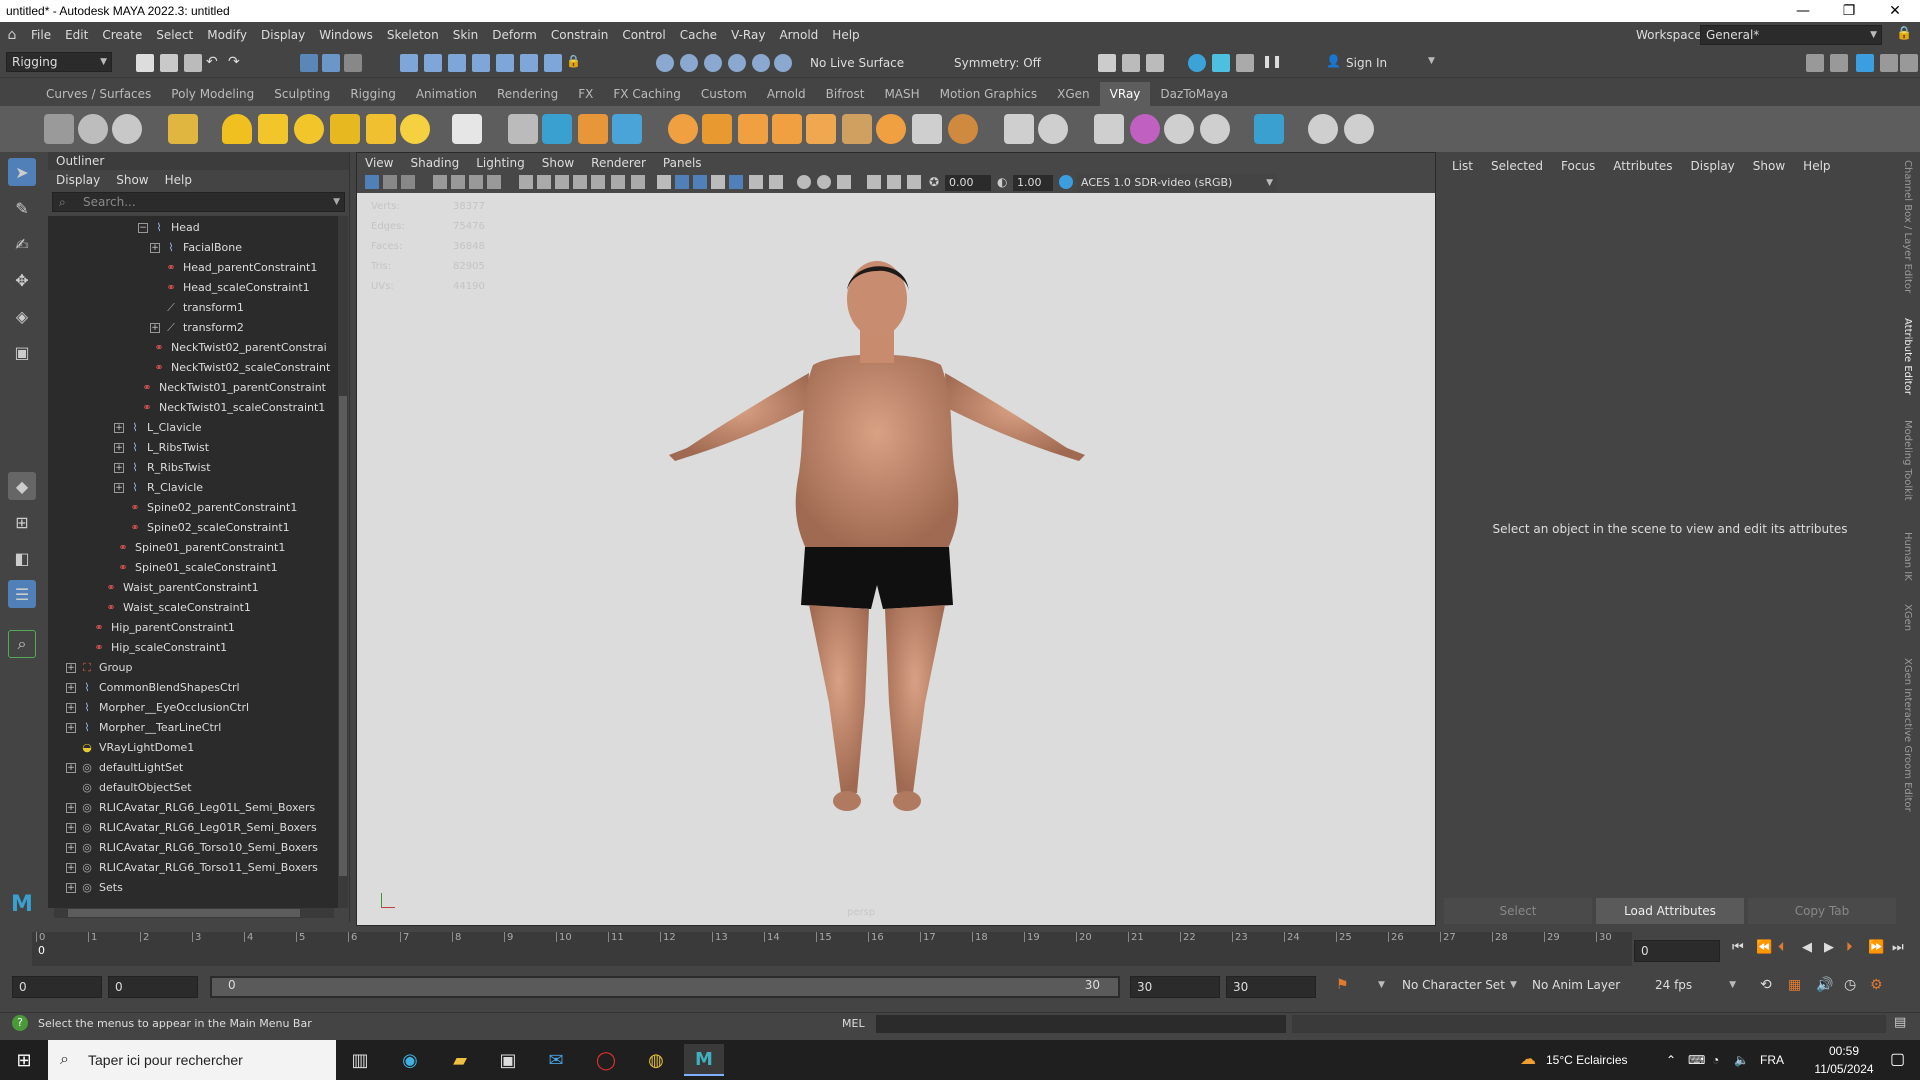  Describe the element at coordinates (331, 63) in the screenshot. I see `select-object-icon` at that location.